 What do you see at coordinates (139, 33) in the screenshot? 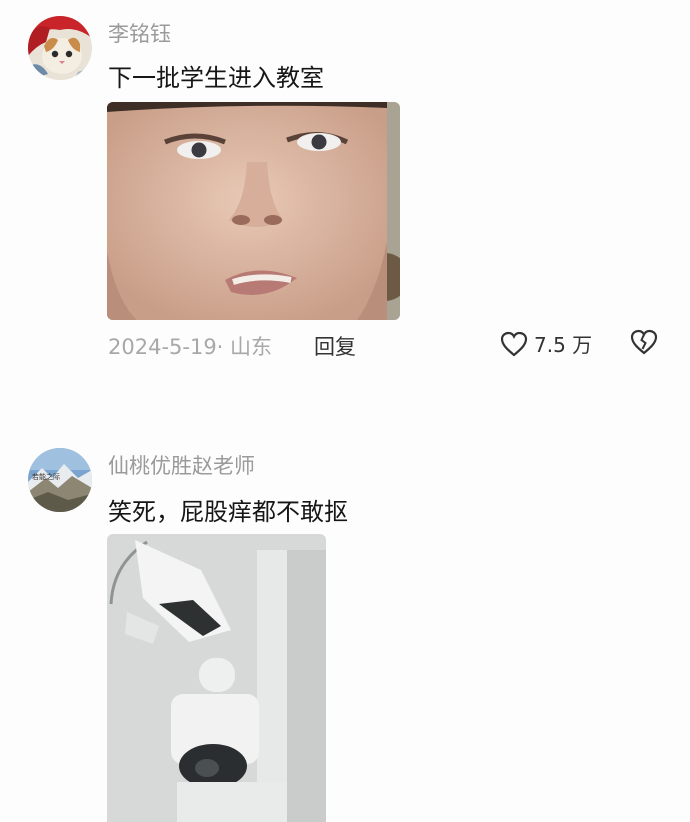
I see `username: 李铭钰` at bounding box center [139, 33].